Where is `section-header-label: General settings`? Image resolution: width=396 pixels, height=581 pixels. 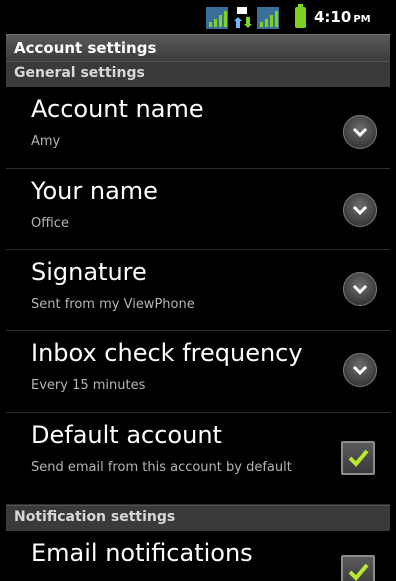 section-header-label: General settings is located at coordinates (79, 73).